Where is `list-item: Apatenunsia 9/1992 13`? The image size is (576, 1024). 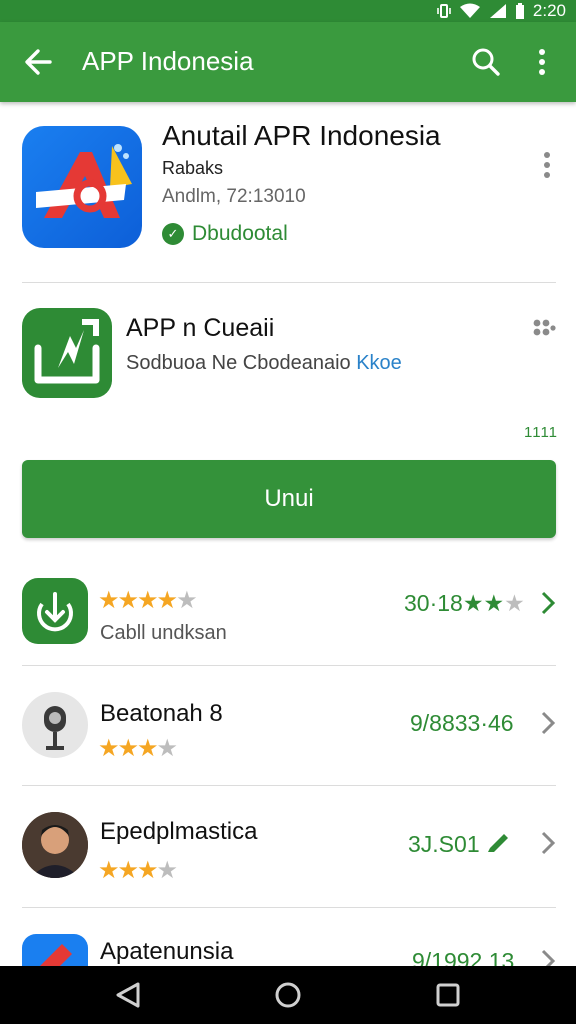
list-item: Apatenunsia 9/1992 13 is located at coordinates (288, 942).